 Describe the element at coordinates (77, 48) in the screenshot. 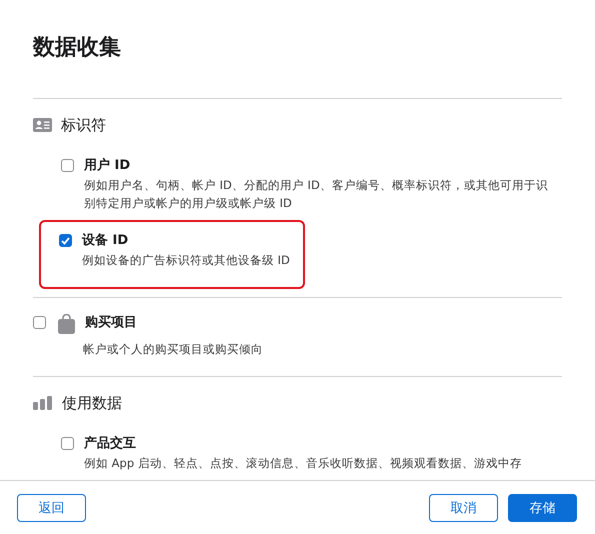

I see `dialog-title: 数据收集` at that location.